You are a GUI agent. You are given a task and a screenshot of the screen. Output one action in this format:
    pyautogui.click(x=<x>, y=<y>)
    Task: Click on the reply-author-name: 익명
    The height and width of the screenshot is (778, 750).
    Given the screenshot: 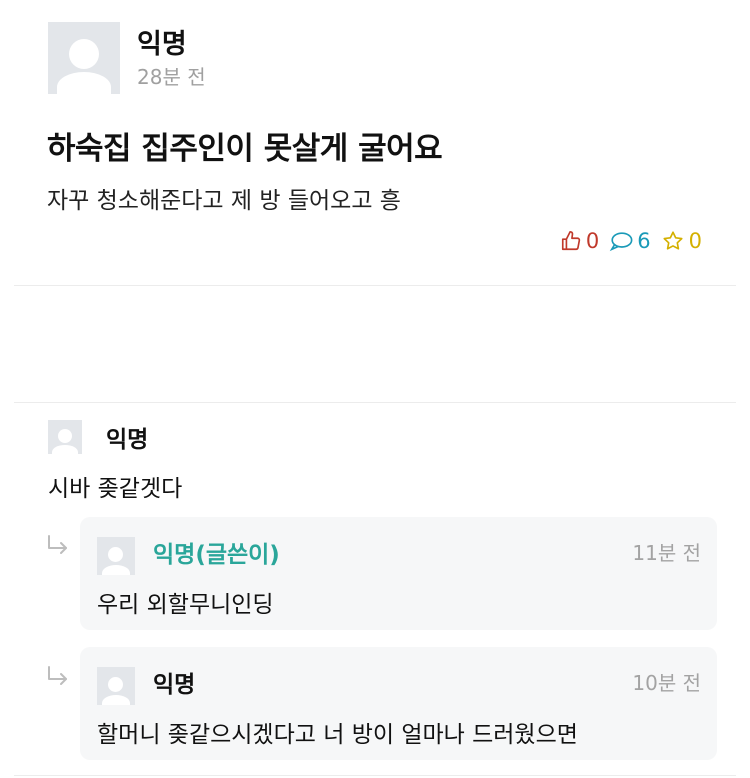 What is the action you would take?
    pyautogui.click(x=174, y=682)
    